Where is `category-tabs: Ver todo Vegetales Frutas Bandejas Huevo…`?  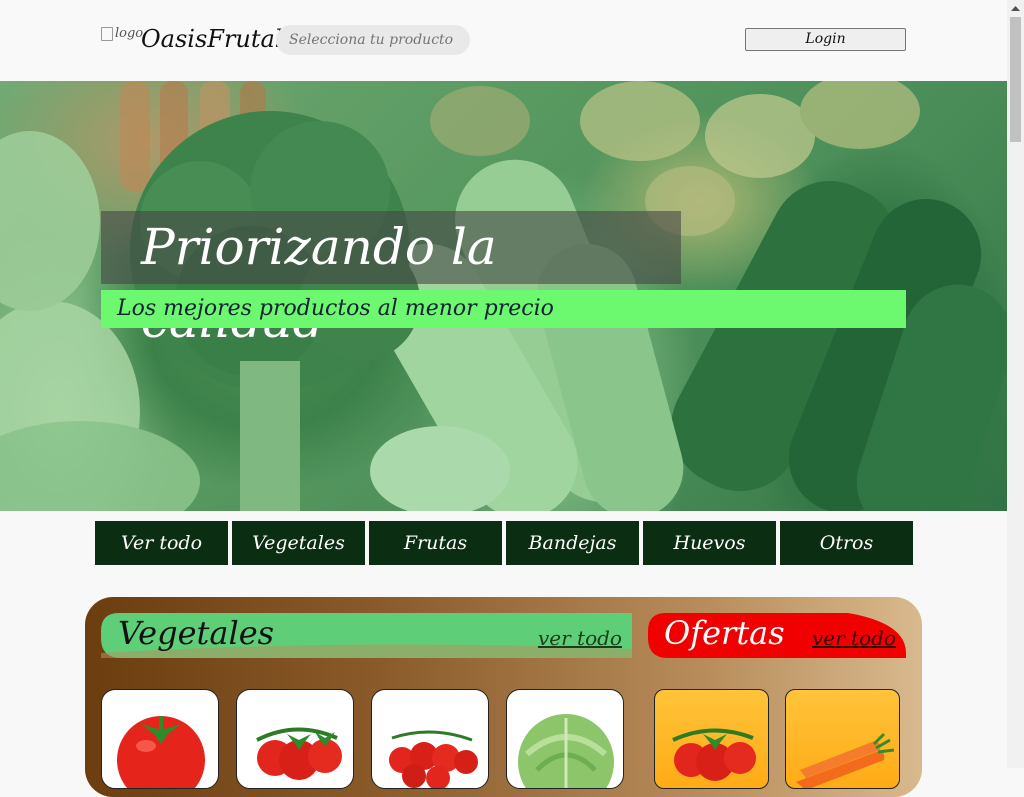
category-tabs: Ver todo Vegetales Frutas Bandejas Huevo… is located at coordinates (504, 543).